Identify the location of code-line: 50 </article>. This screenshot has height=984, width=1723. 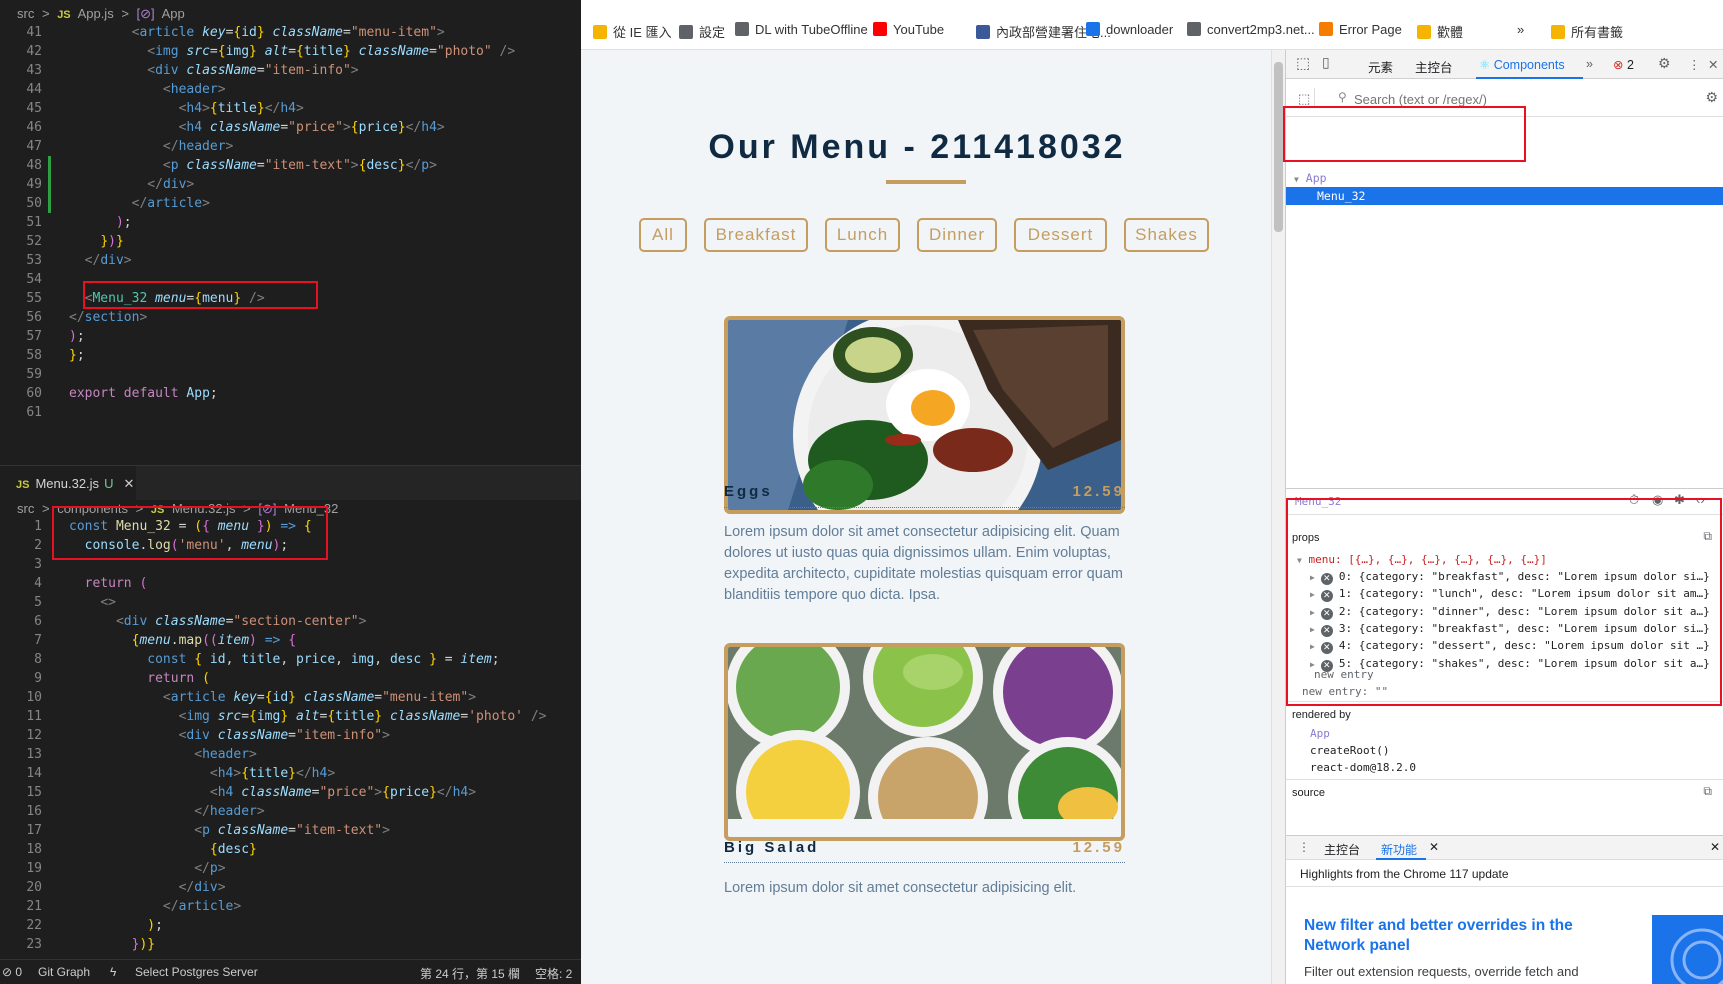
(290, 203).